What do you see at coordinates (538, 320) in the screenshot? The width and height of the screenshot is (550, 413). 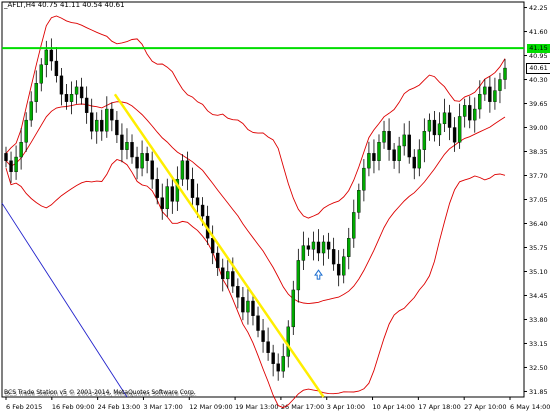 I see `y-tick-label: 33.80` at bounding box center [538, 320].